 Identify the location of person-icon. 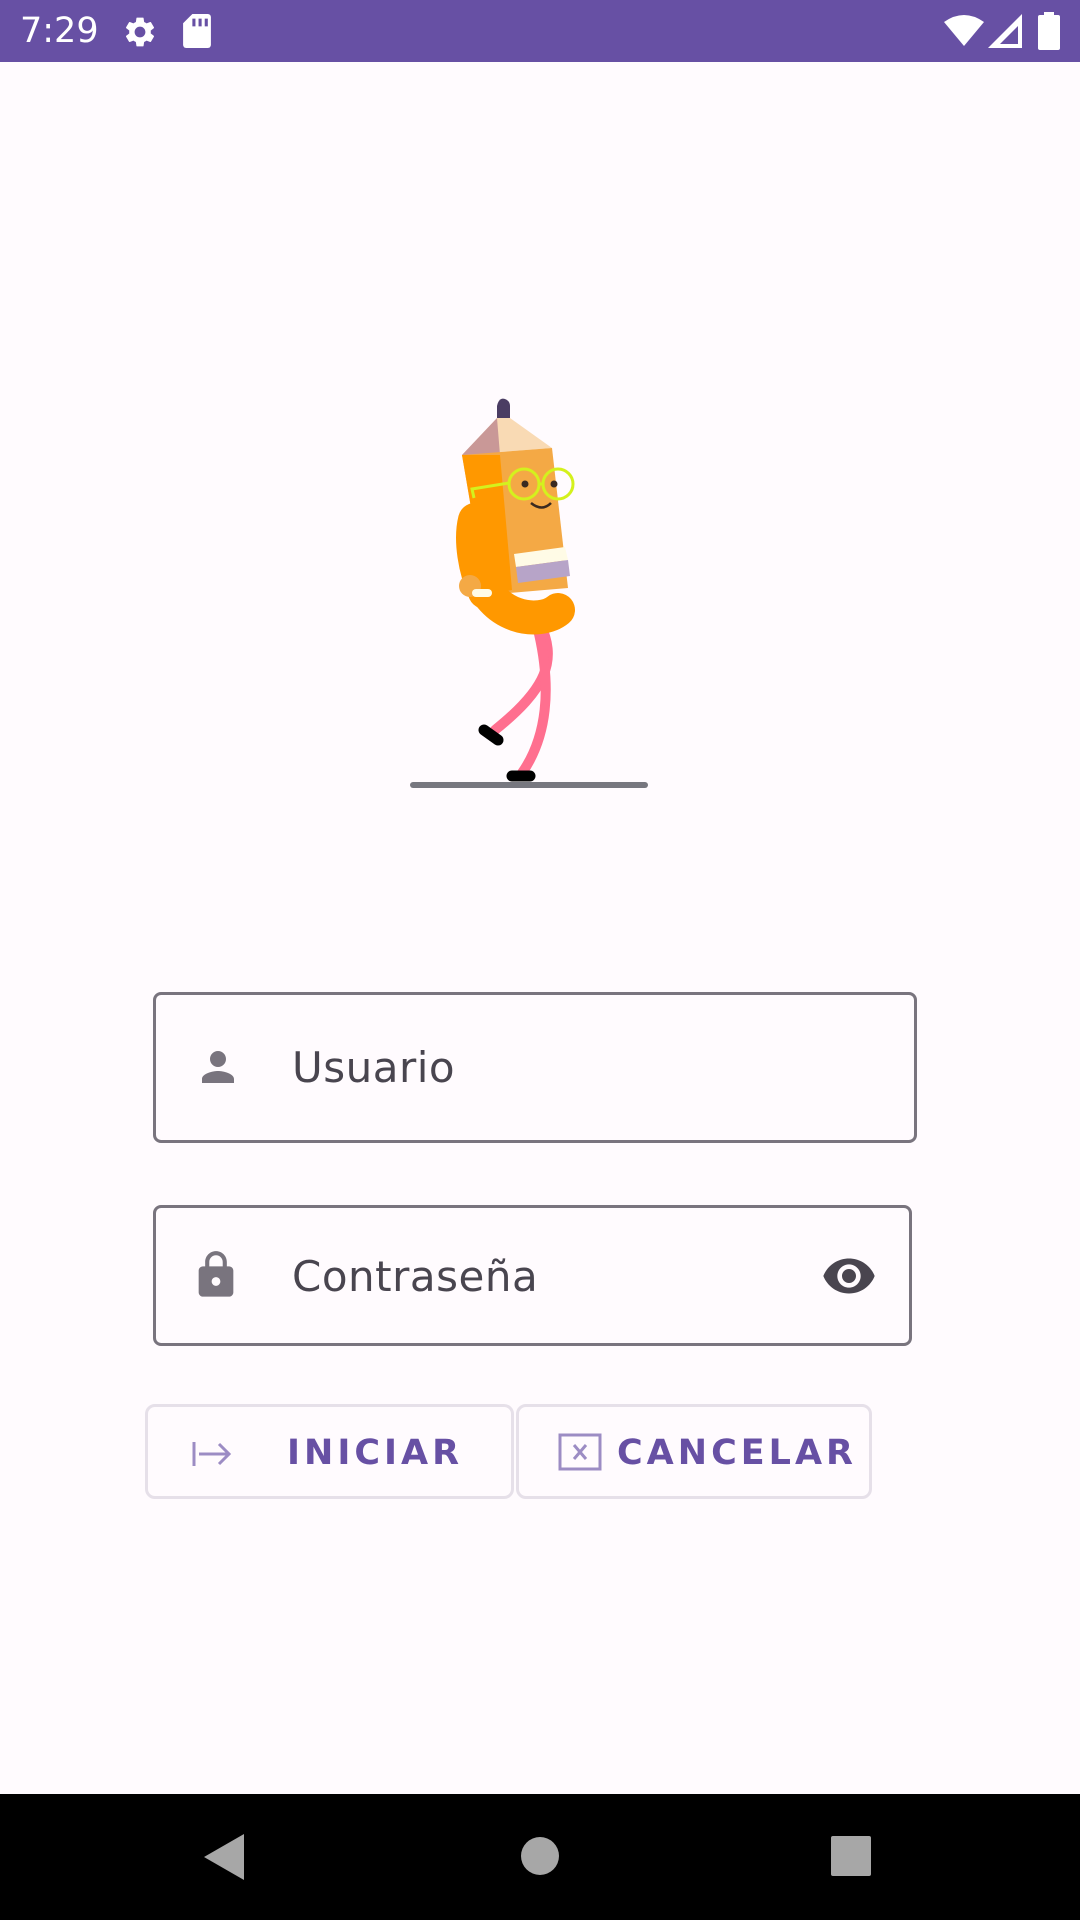
(218, 1067).